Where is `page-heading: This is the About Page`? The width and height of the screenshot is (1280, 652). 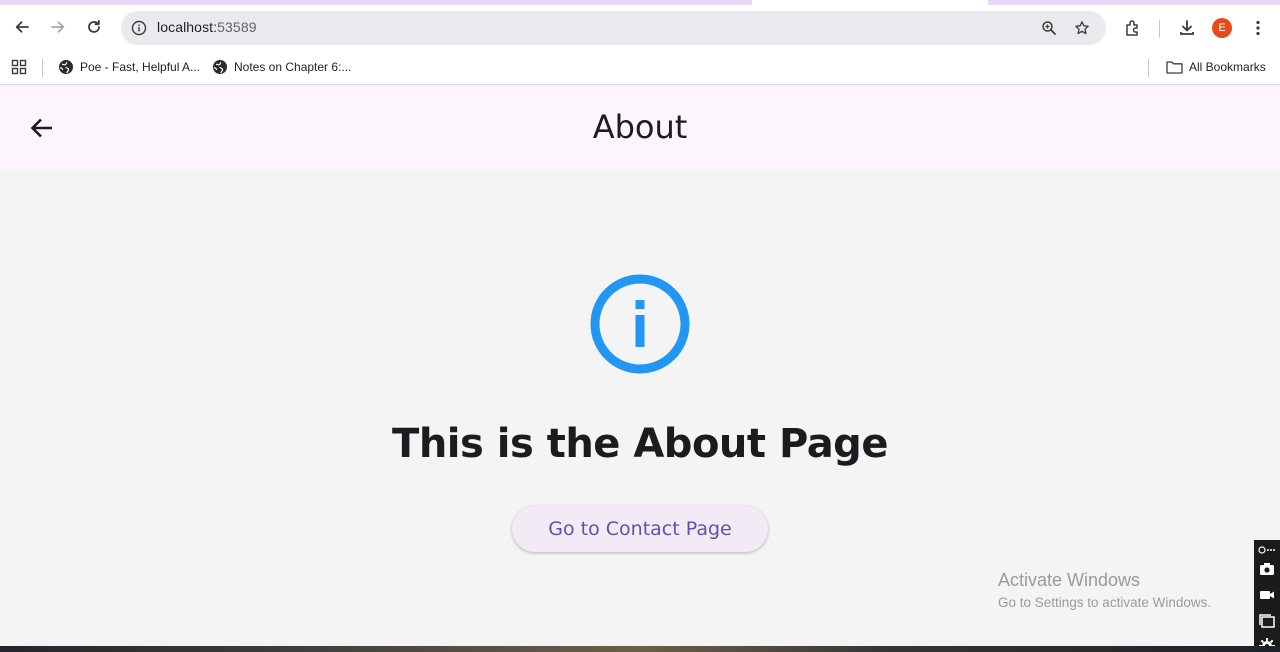 page-heading: This is the About Page is located at coordinates (640, 444).